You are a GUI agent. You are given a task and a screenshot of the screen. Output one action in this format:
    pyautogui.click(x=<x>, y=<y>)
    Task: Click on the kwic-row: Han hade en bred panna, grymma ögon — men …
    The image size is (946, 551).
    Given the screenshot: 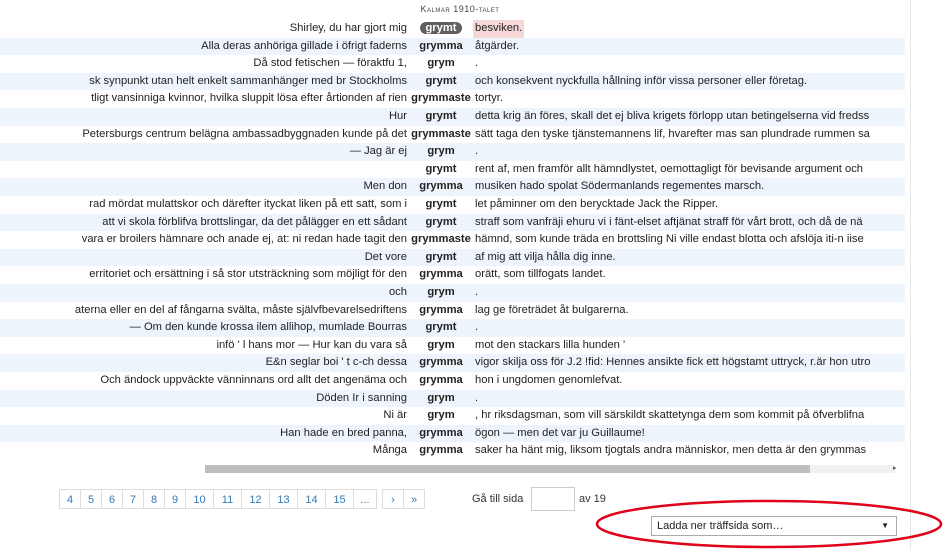 What is the action you would take?
    pyautogui.click(x=452, y=433)
    